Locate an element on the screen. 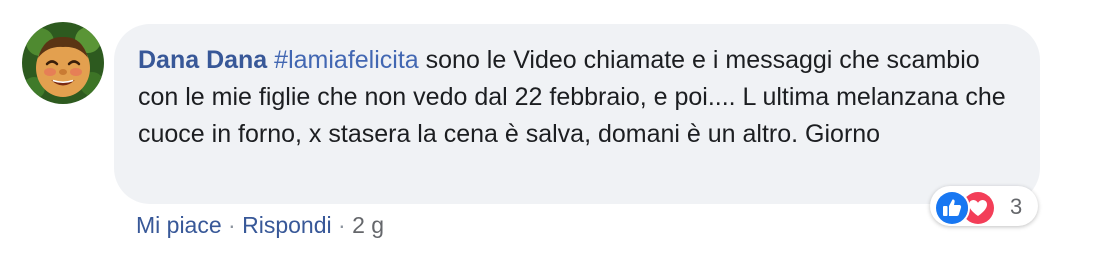 Image resolution: width=1117 pixels, height=259 pixels. comment-actions: Mi piace · Rispondi · 2 g is located at coordinates (260, 225).